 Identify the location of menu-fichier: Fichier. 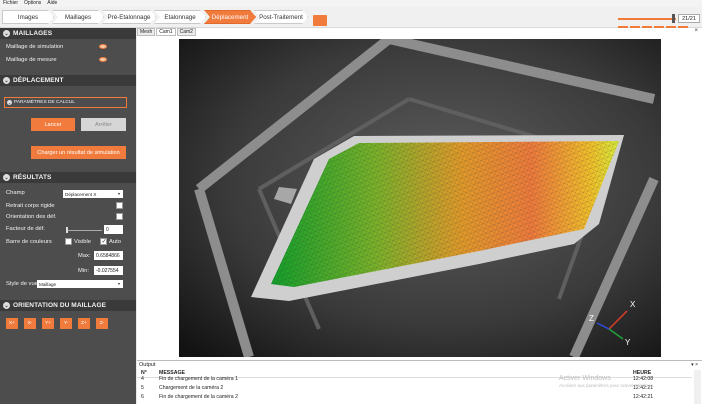
(10, 3).